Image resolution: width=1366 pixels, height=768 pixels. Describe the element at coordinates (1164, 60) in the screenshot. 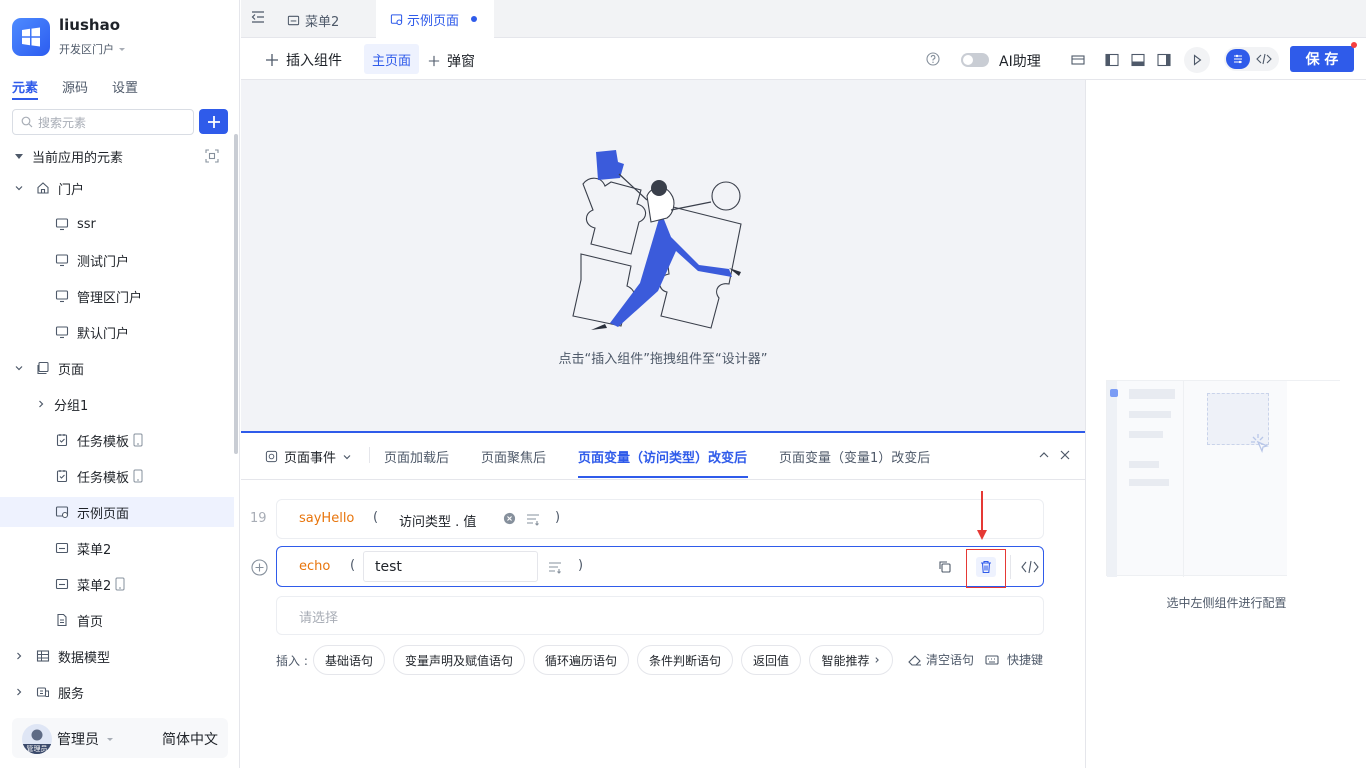

I see `panel-right-icon` at that location.